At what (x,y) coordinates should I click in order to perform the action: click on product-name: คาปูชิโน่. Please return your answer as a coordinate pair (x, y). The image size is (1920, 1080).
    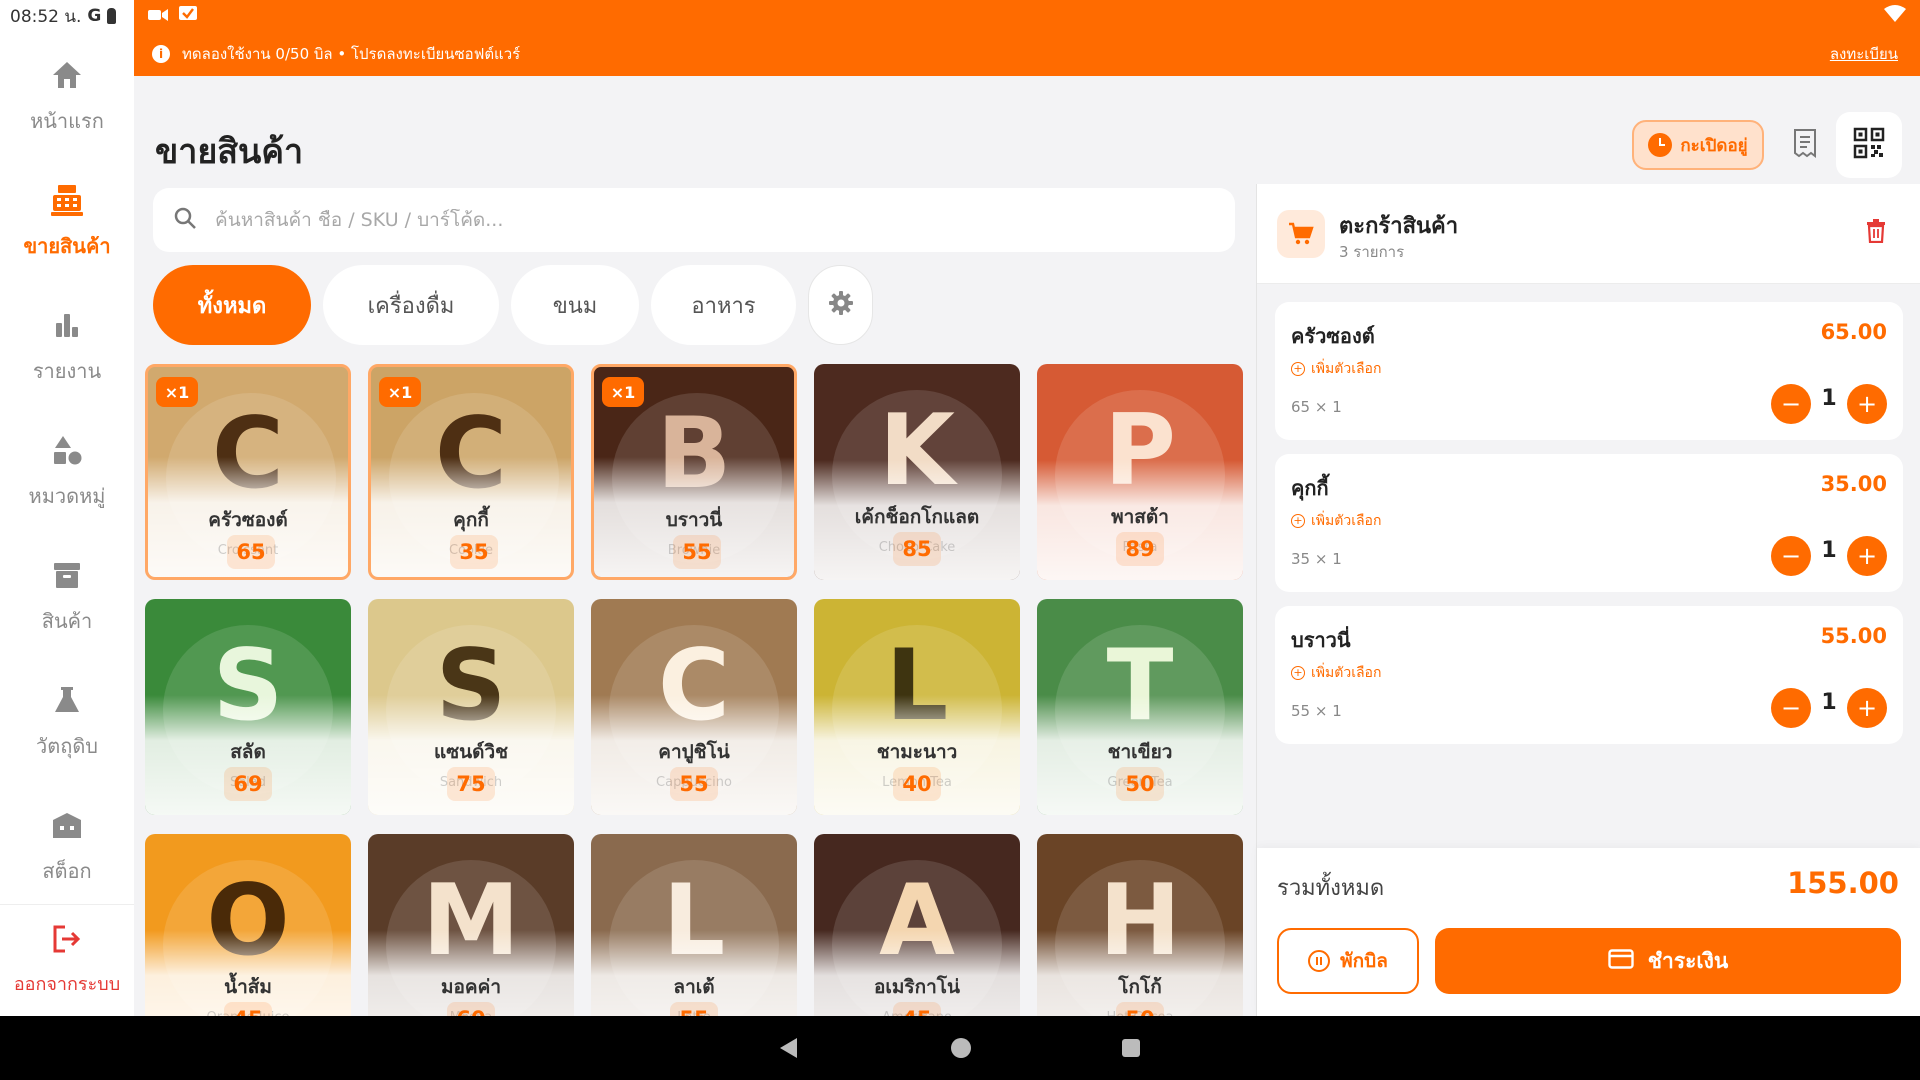
    Looking at the image, I should click on (694, 752).